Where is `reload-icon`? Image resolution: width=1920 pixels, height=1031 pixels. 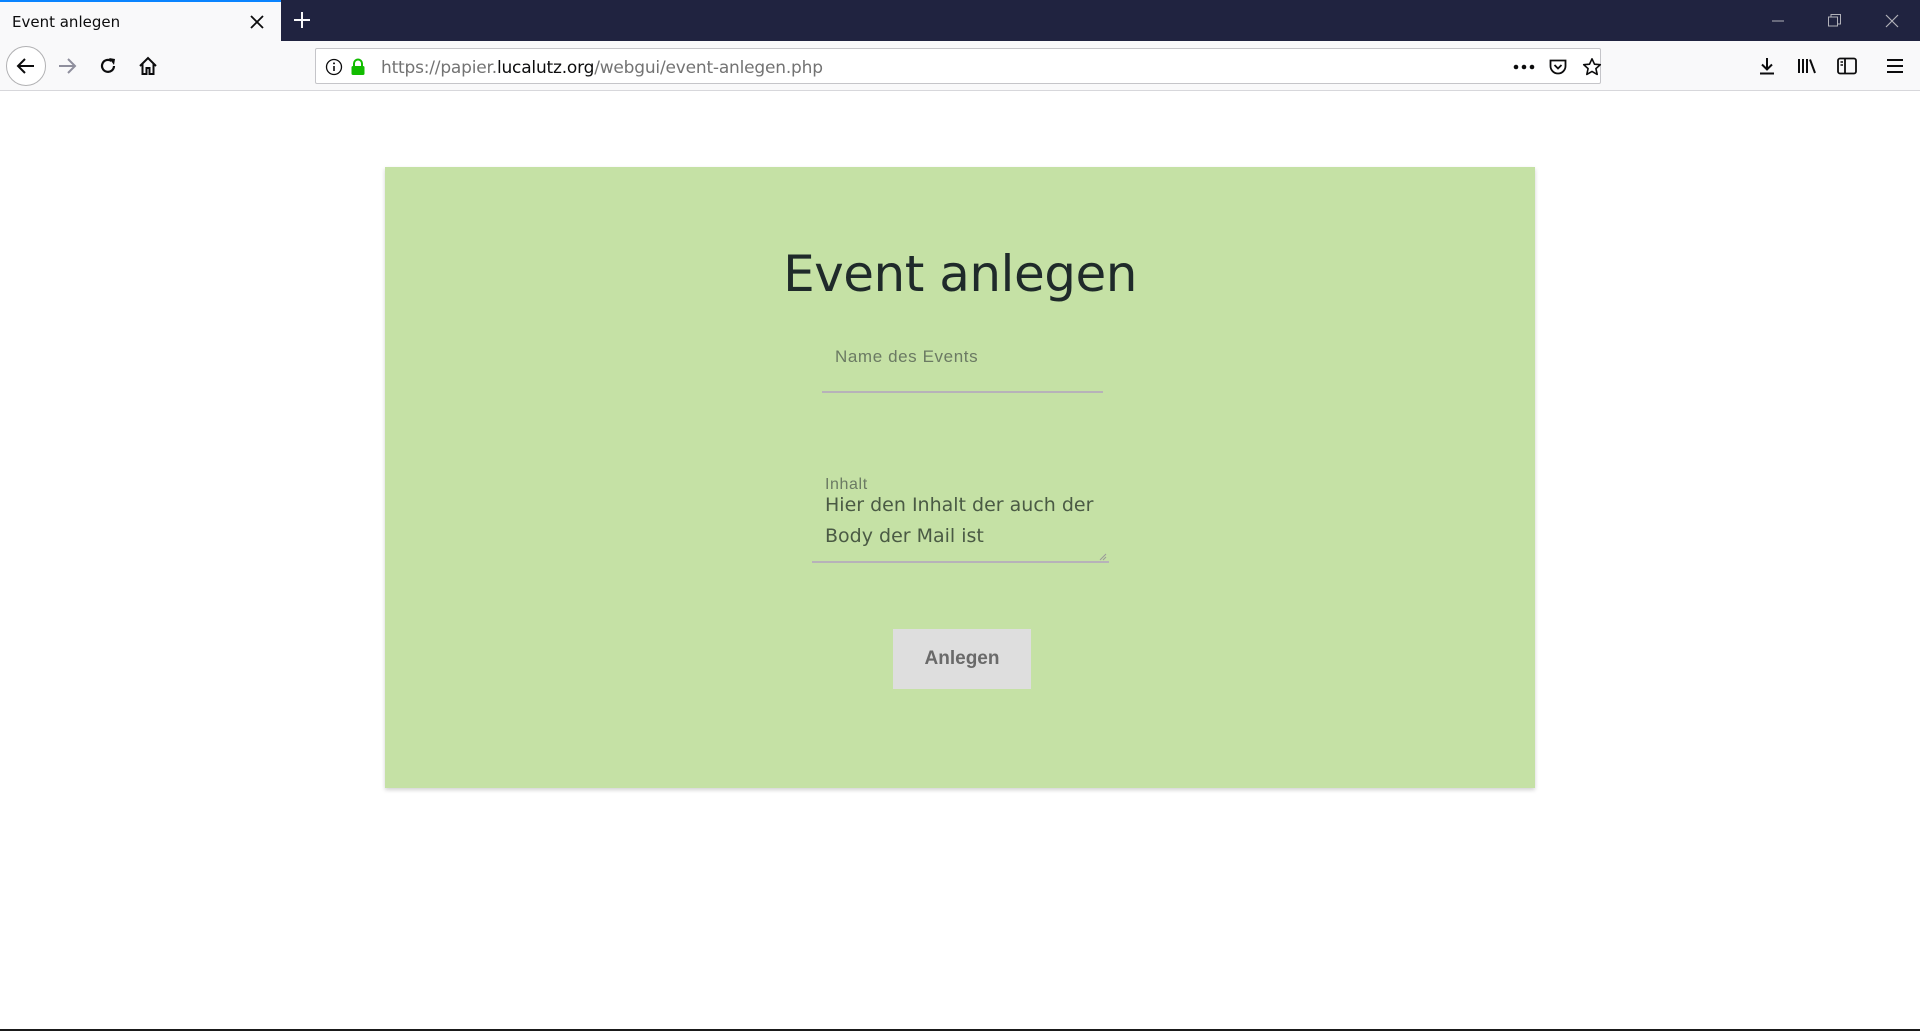
reload-icon is located at coordinates (108, 66).